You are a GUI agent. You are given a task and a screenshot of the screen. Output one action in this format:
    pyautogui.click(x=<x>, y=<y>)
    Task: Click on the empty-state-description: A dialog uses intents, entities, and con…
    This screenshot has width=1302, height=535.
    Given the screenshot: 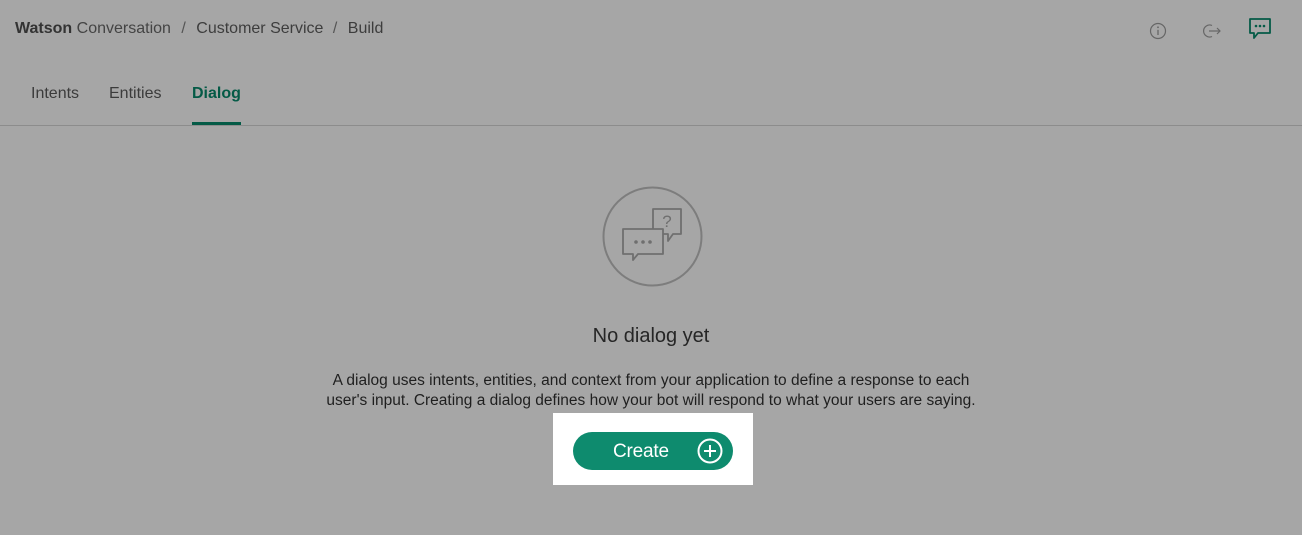 What is the action you would take?
    pyautogui.click(x=651, y=391)
    